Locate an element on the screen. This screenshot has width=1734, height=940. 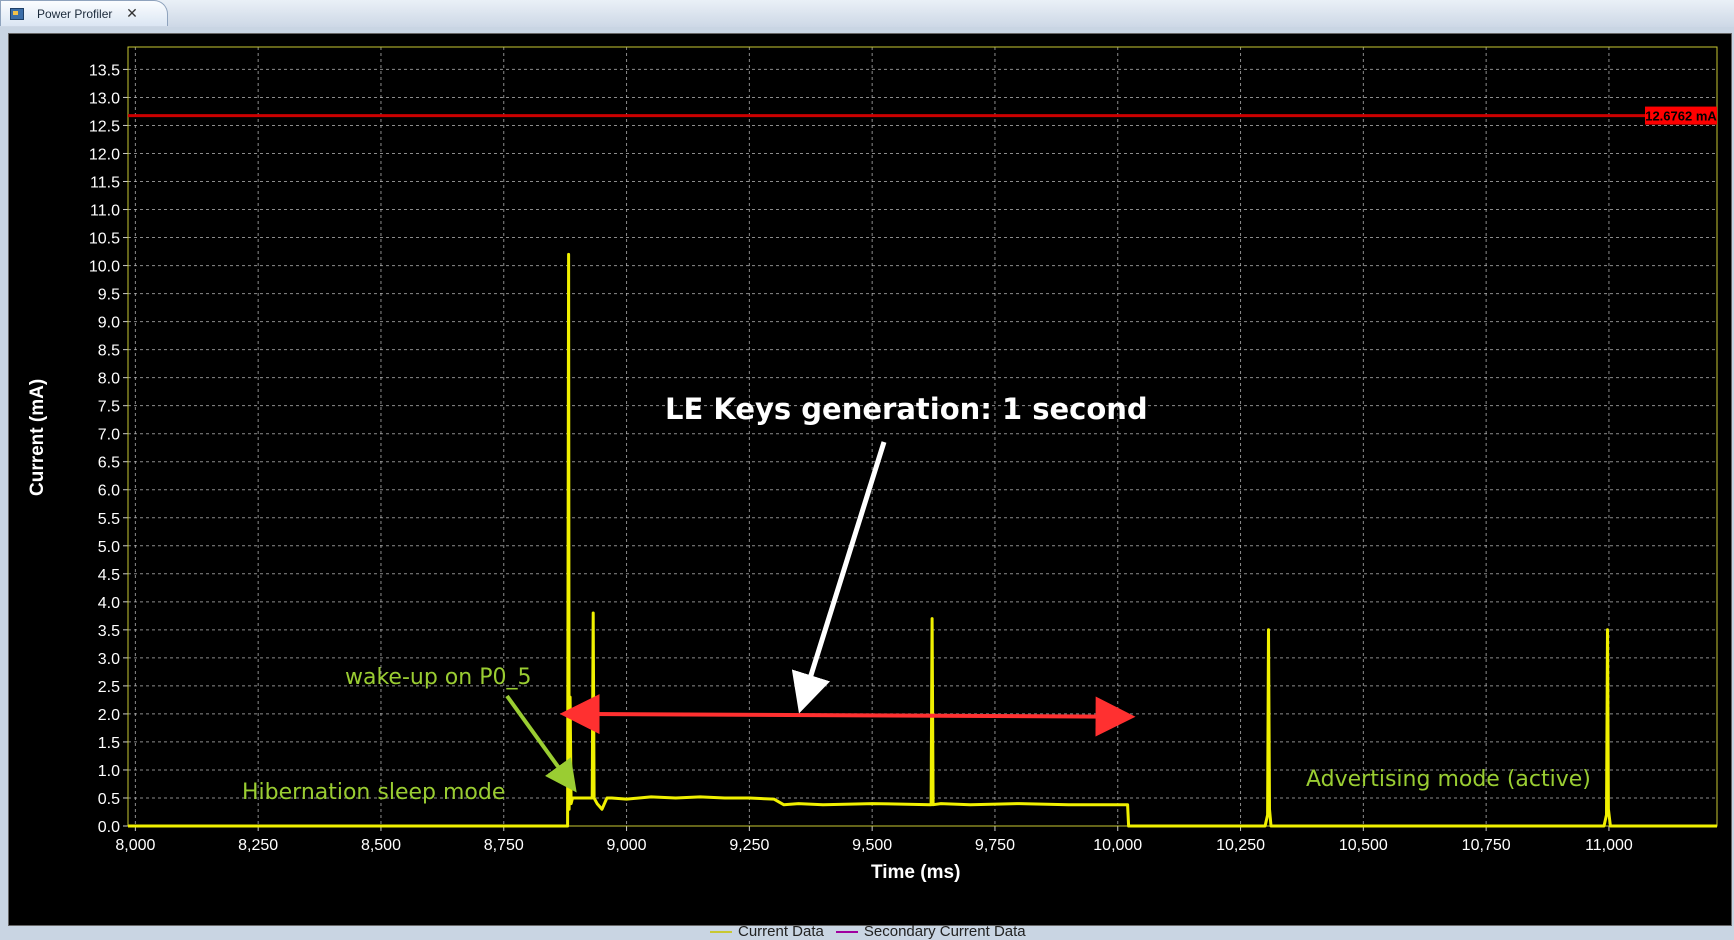
chart-legend: Current Data Secondary Current Data is located at coordinates (868, 931).